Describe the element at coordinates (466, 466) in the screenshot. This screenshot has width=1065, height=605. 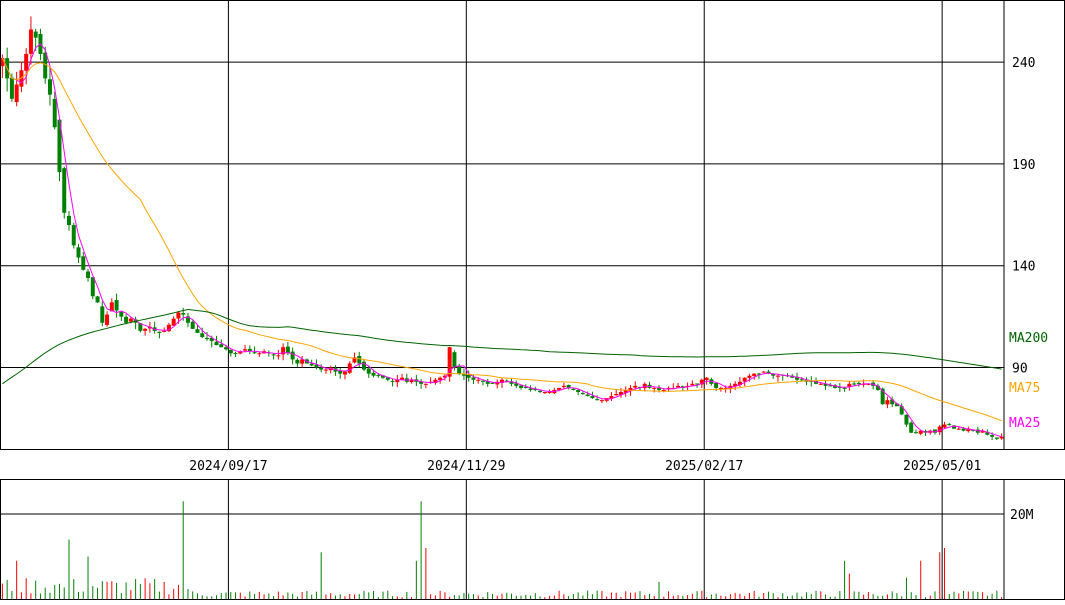
I see `x-tick-label: 2024/11/29` at that location.